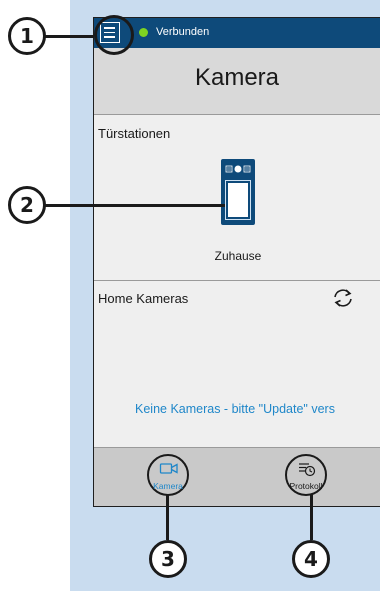  Describe the element at coordinates (114, 35) in the screenshot. I see `callout-highlight-ring` at that location.